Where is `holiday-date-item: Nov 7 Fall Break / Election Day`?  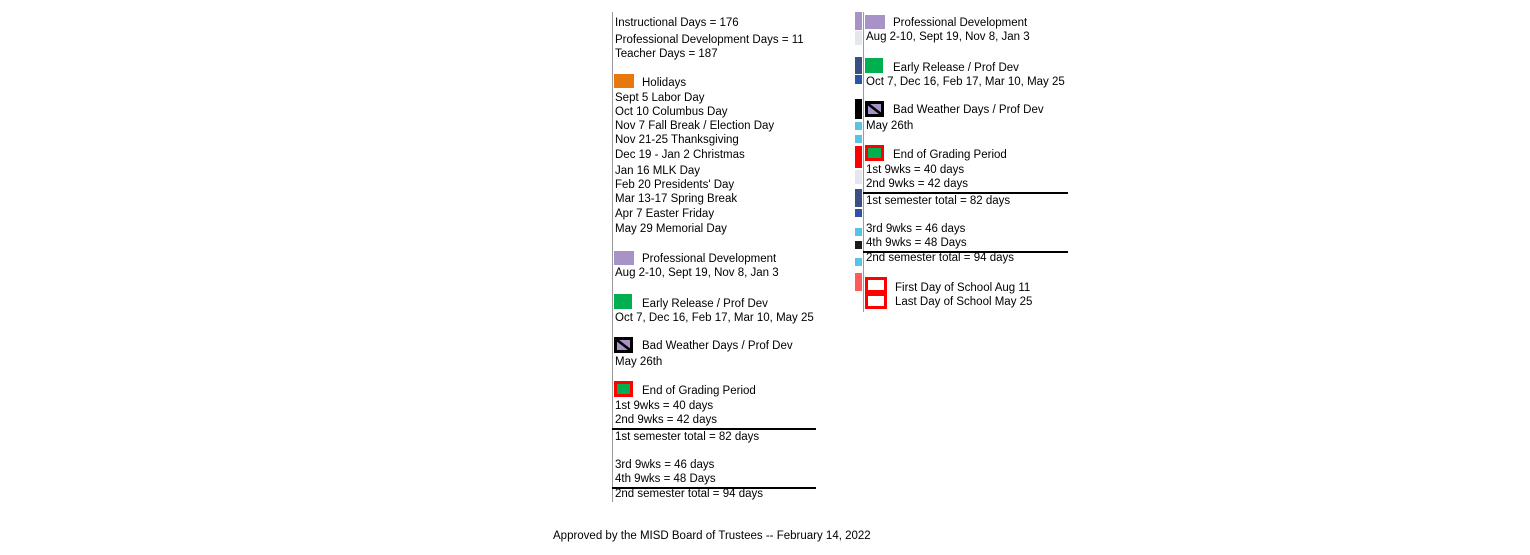 holiday-date-item: Nov 7 Fall Break / Election Day is located at coordinates (695, 126).